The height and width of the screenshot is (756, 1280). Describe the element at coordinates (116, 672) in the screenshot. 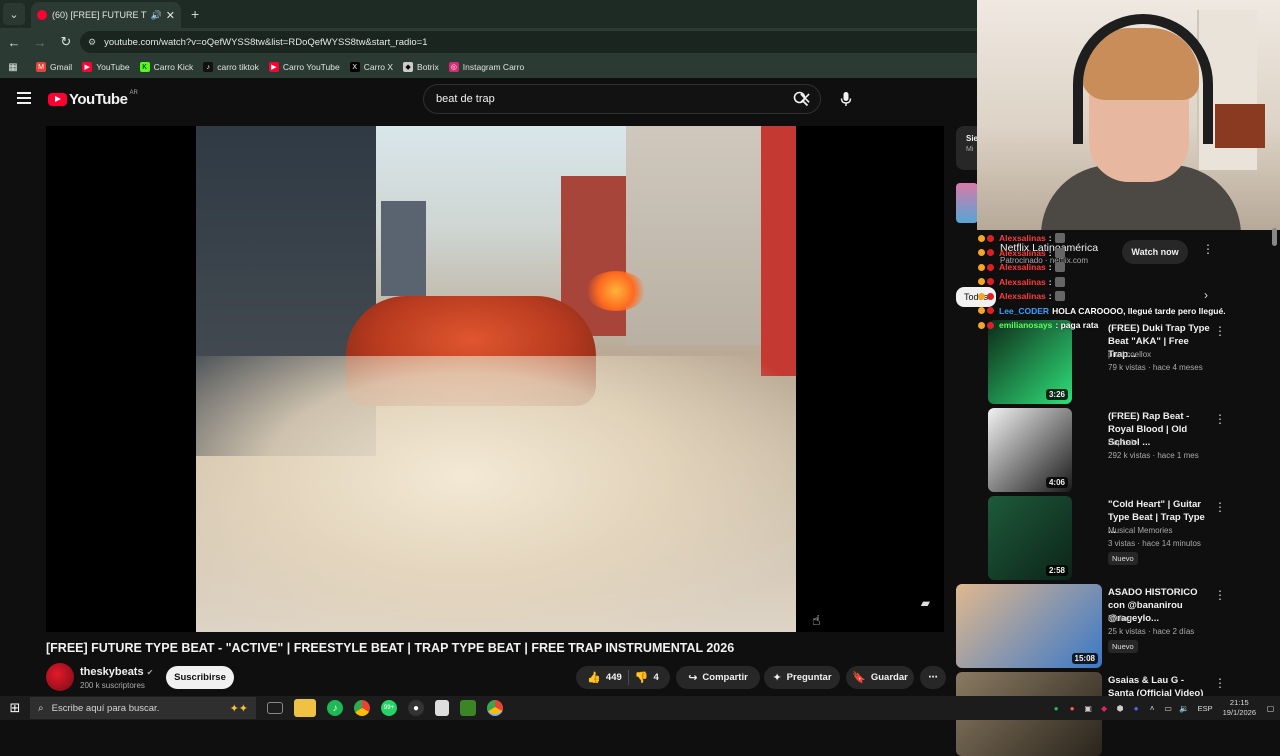

I see `channel-name-link: theskybeats ✔` at that location.